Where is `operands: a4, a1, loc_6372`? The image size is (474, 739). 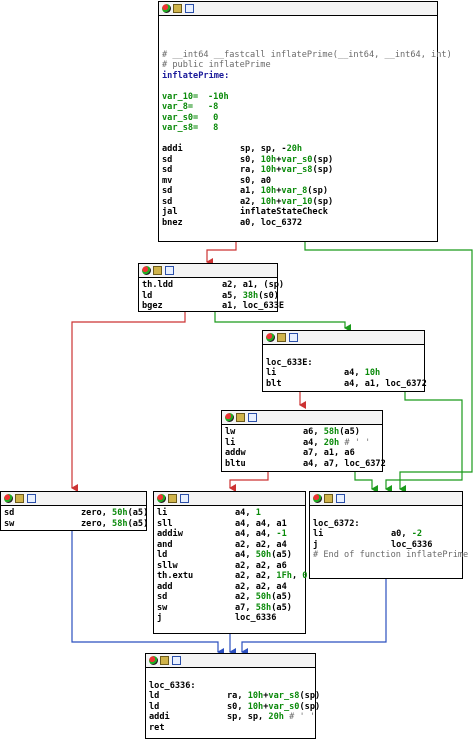
operands: a4, a1, loc_6372 is located at coordinates (385, 384).